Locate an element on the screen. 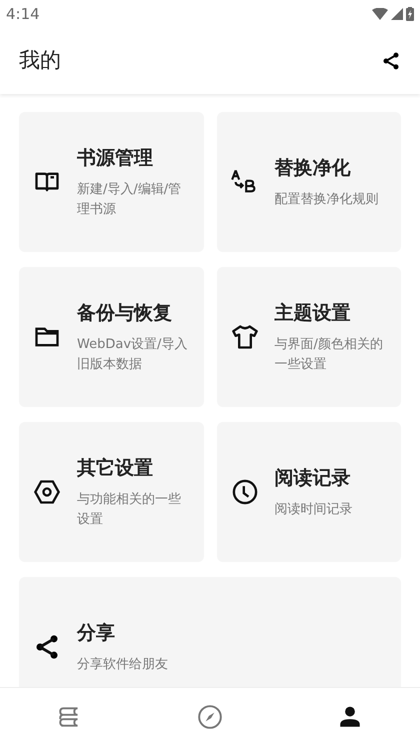 The width and height of the screenshot is (420, 746). card-title: 备份与恢复 is located at coordinates (125, 313).